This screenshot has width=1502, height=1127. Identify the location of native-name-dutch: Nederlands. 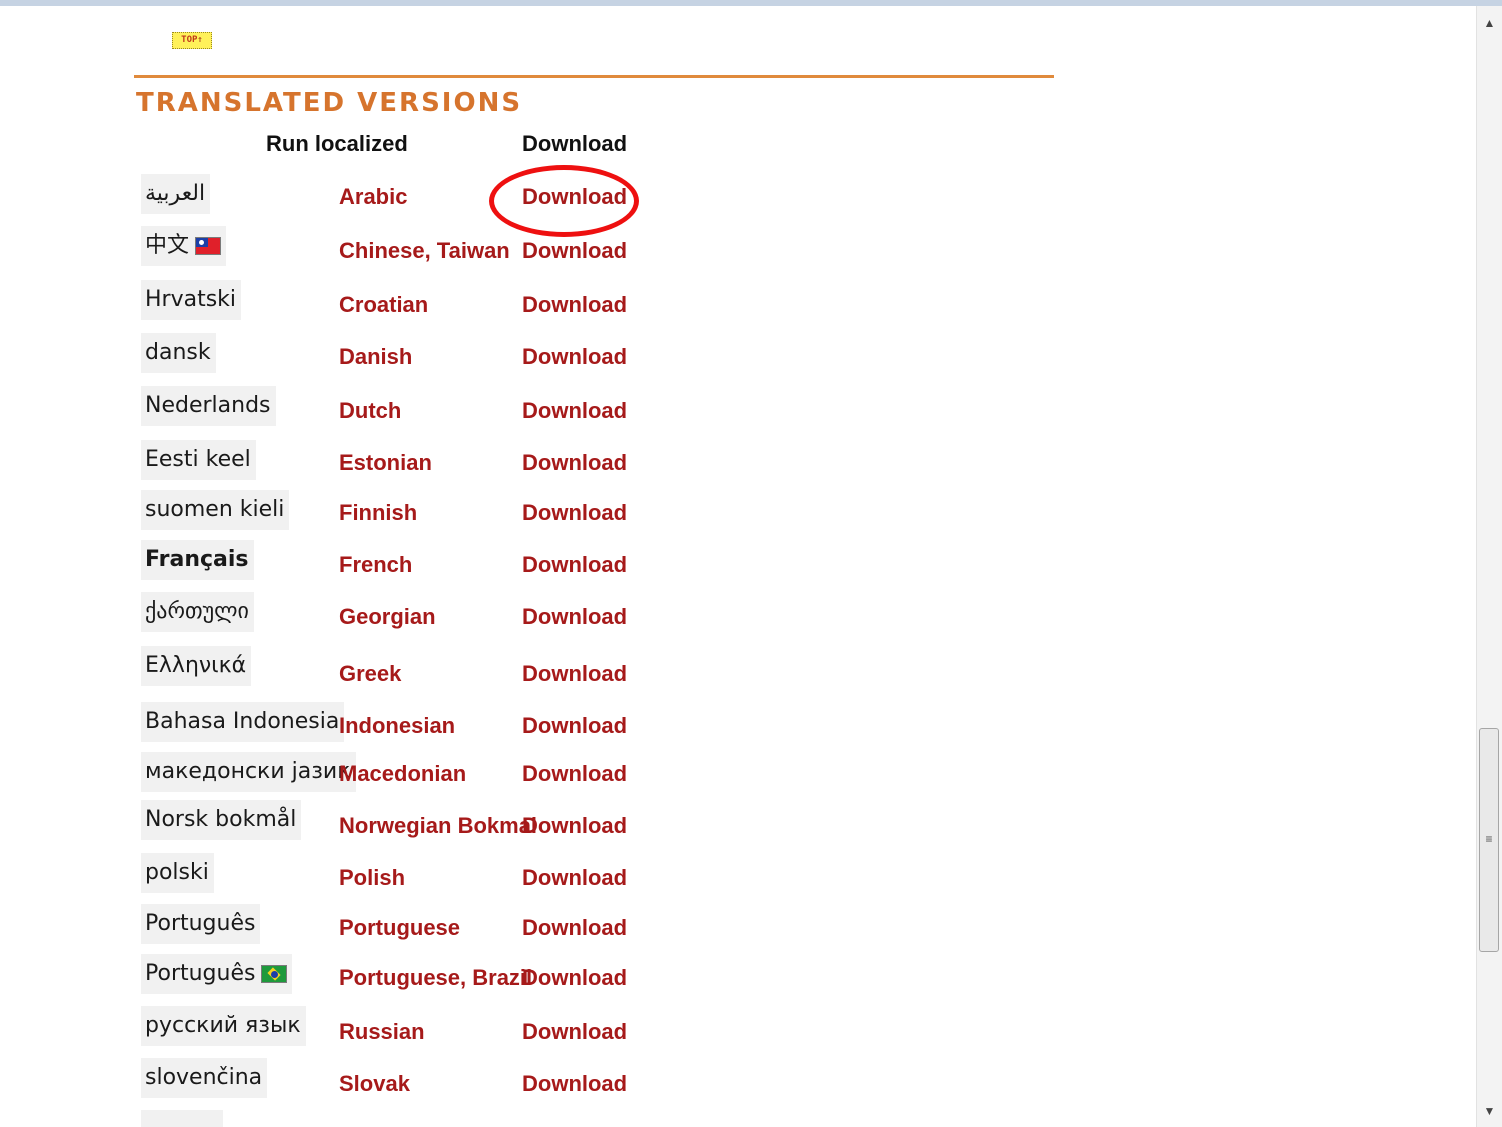
(208, 406).